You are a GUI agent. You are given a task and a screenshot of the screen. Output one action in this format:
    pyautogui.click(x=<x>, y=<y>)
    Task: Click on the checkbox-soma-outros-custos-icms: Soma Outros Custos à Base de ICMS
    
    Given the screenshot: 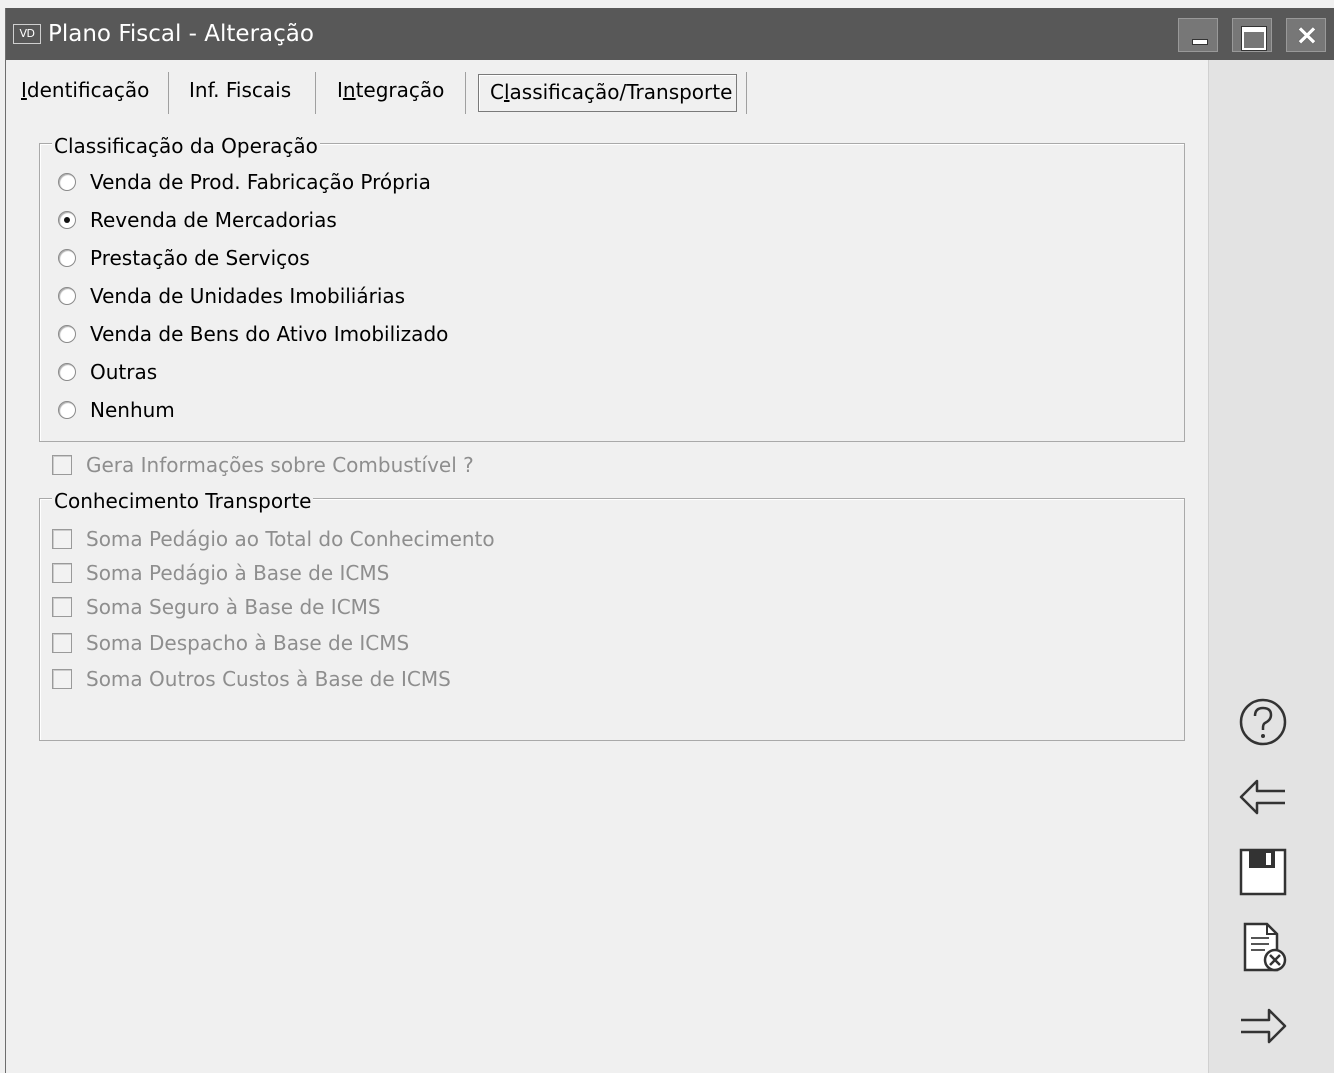 What is the action you would take?
    pyautogui.click(x=251, y=679)
    